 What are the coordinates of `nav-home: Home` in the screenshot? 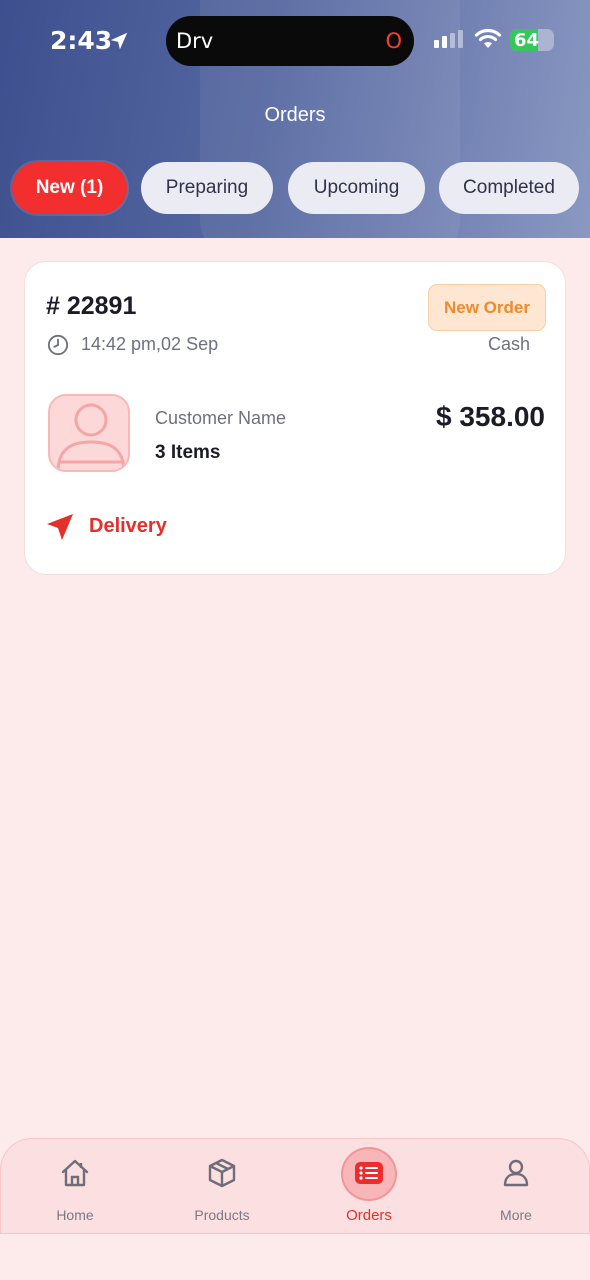 It's located at (75, 1187).